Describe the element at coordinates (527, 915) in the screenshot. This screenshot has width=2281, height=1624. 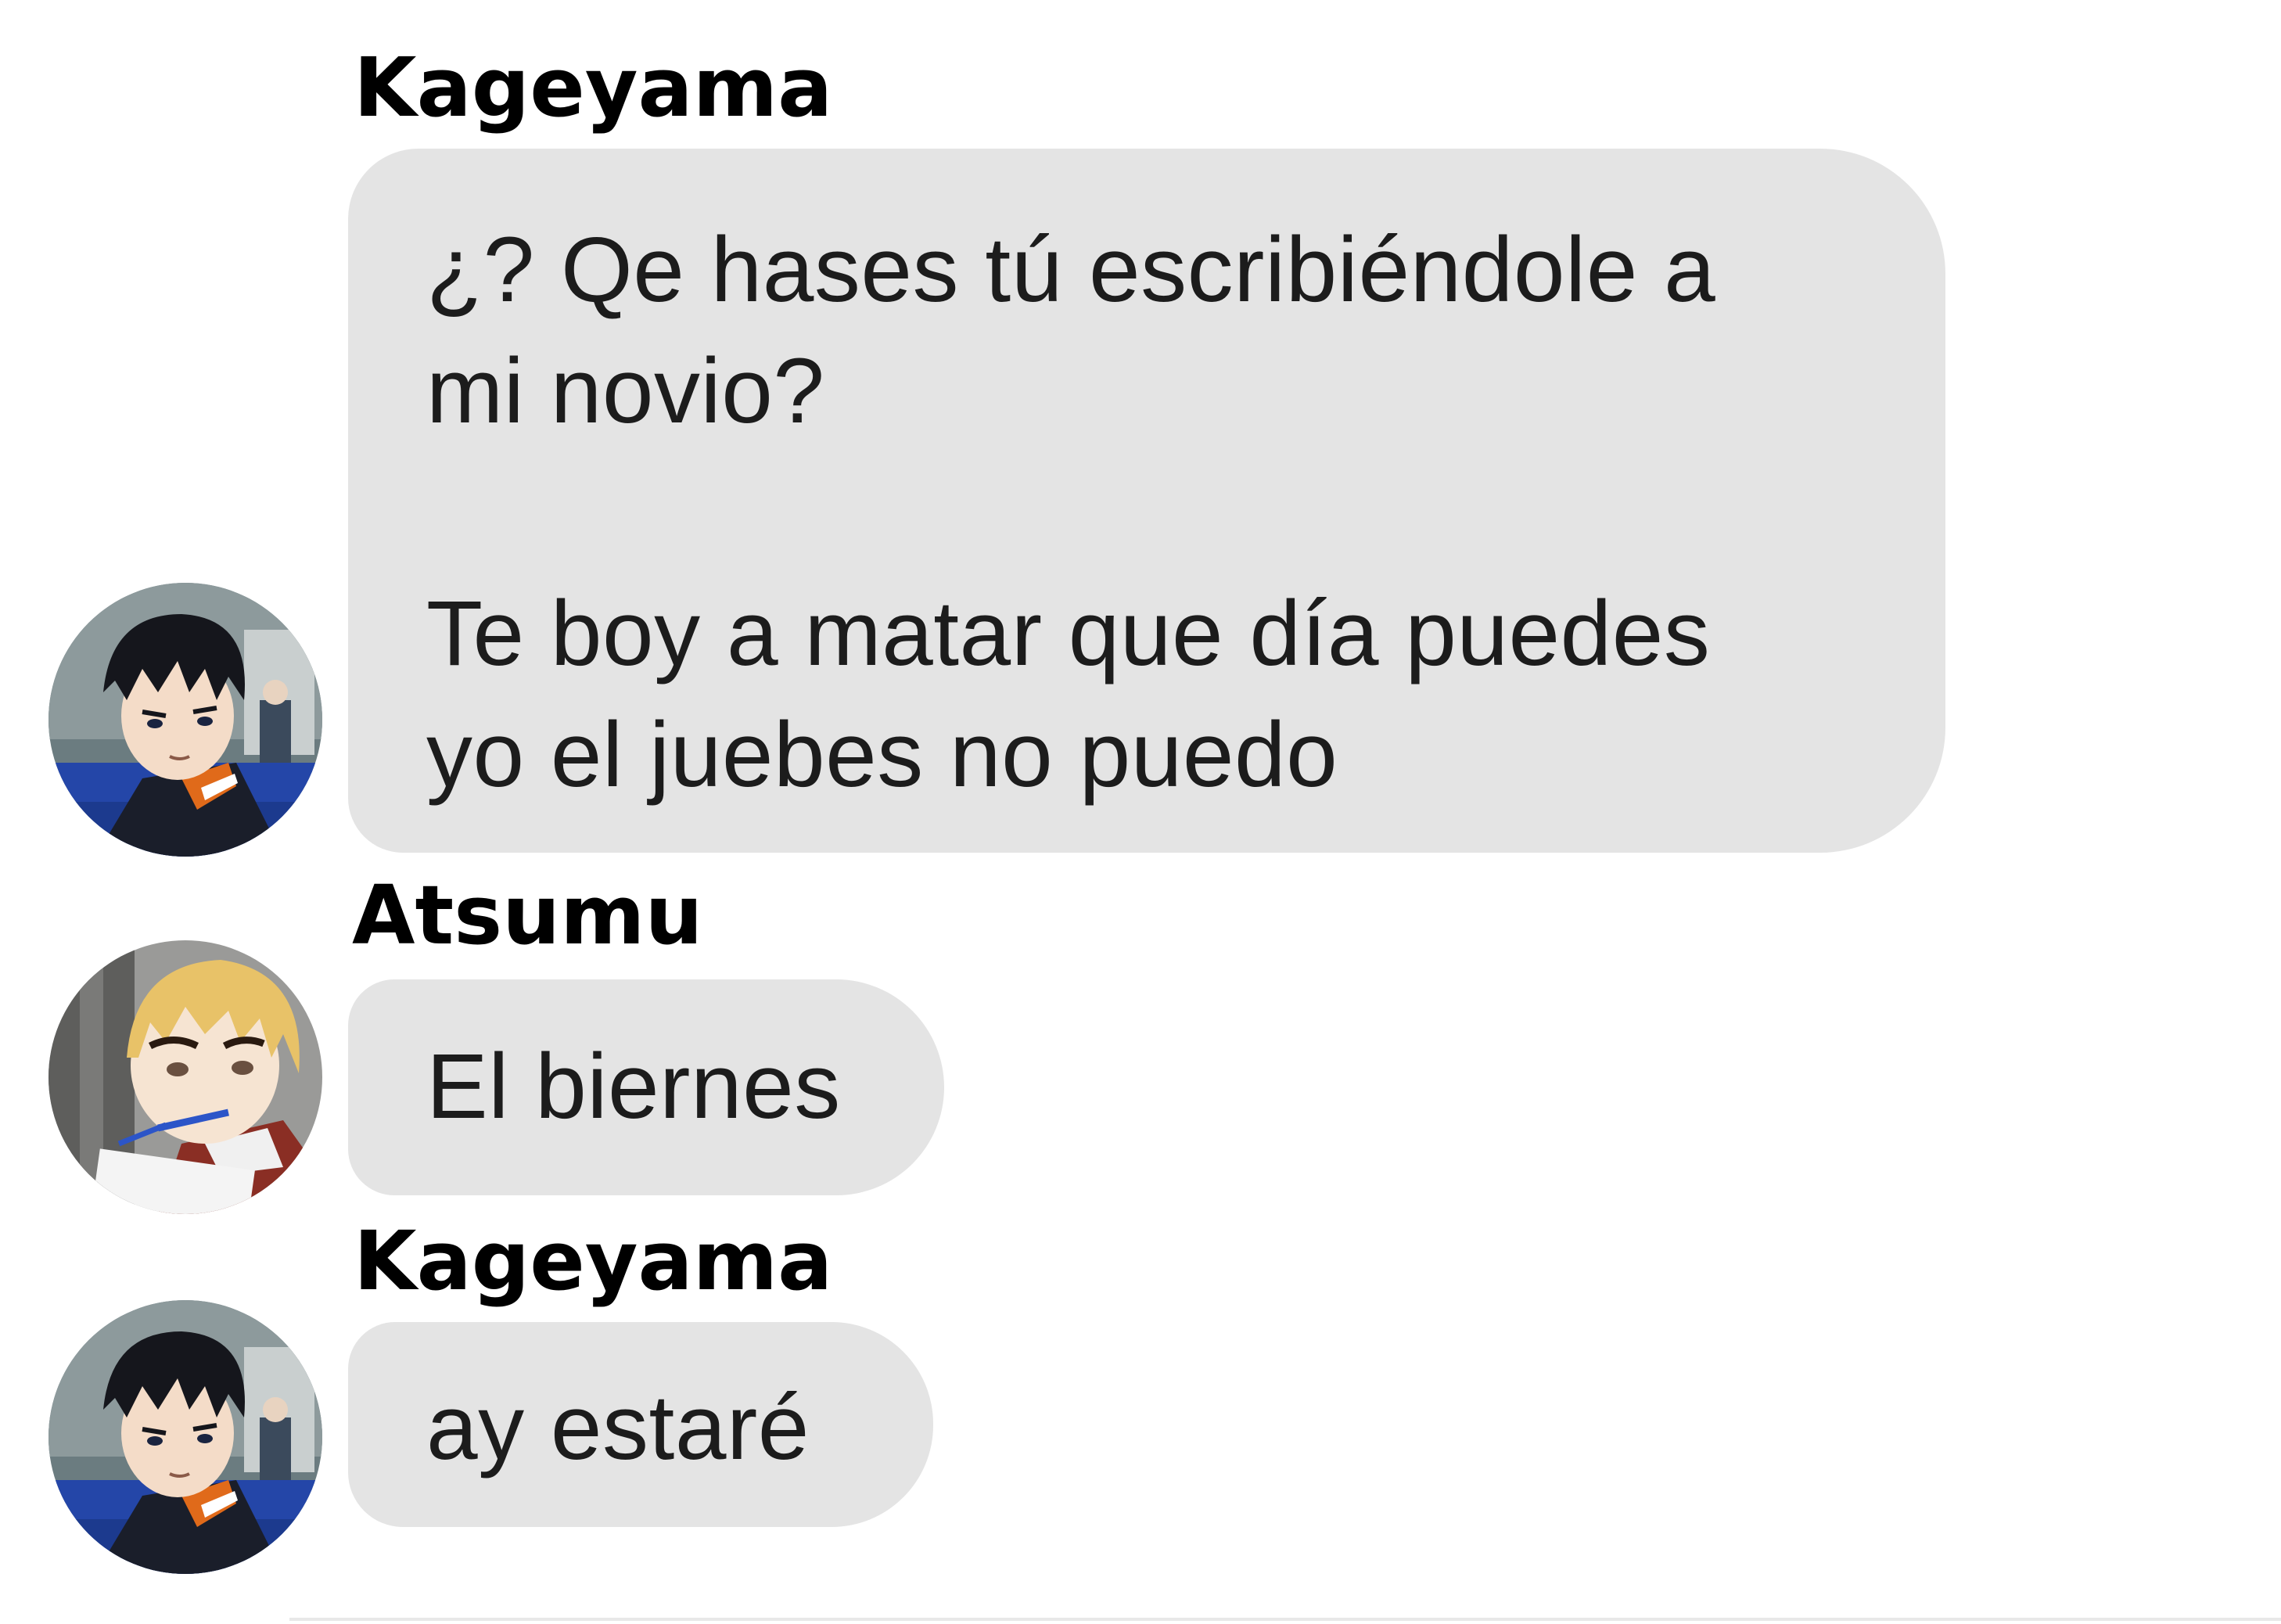
I see `sender-name: Atsumu` at that location.